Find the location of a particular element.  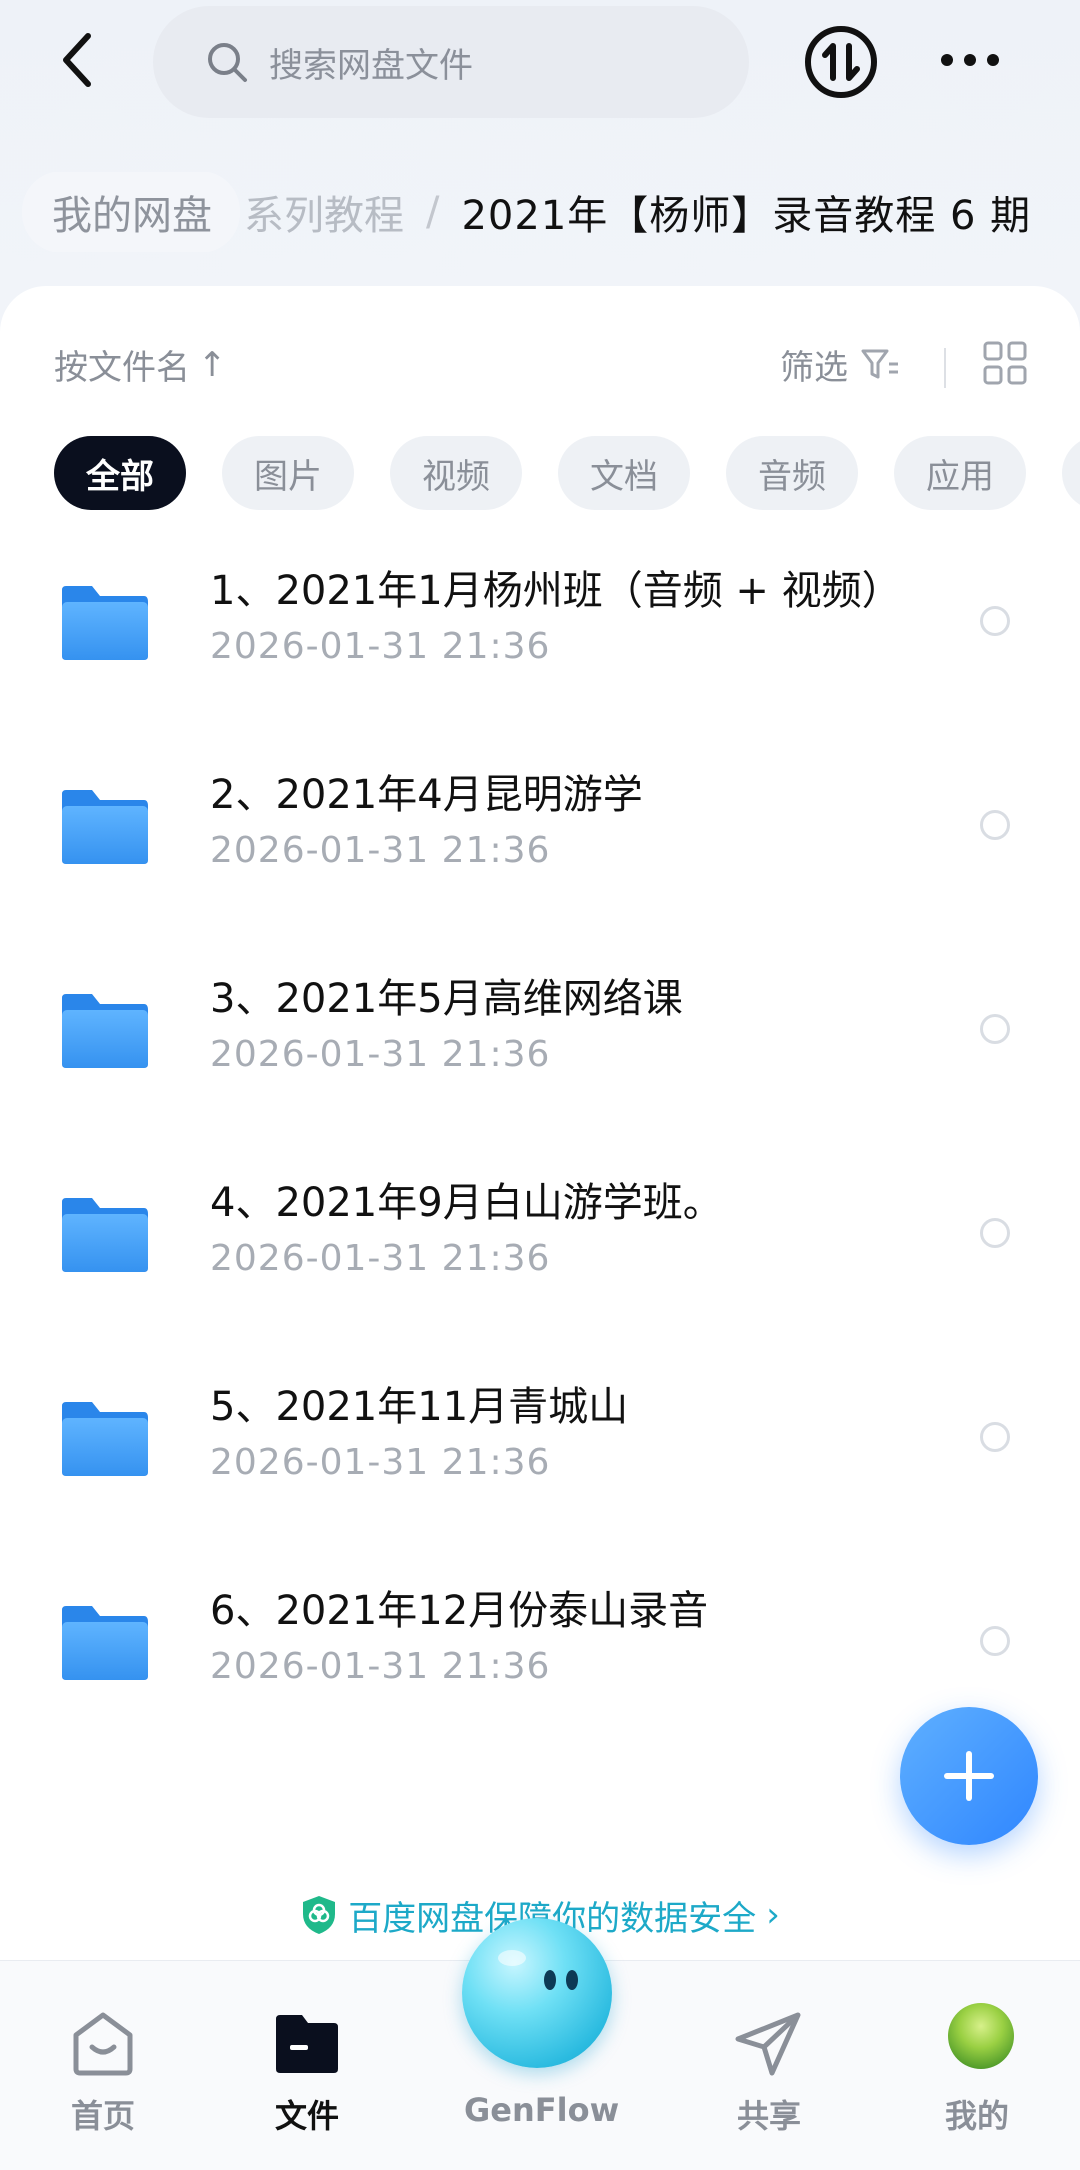

file-name: 3、2021年5月高维网络课 is located at coordinates (446, 999).